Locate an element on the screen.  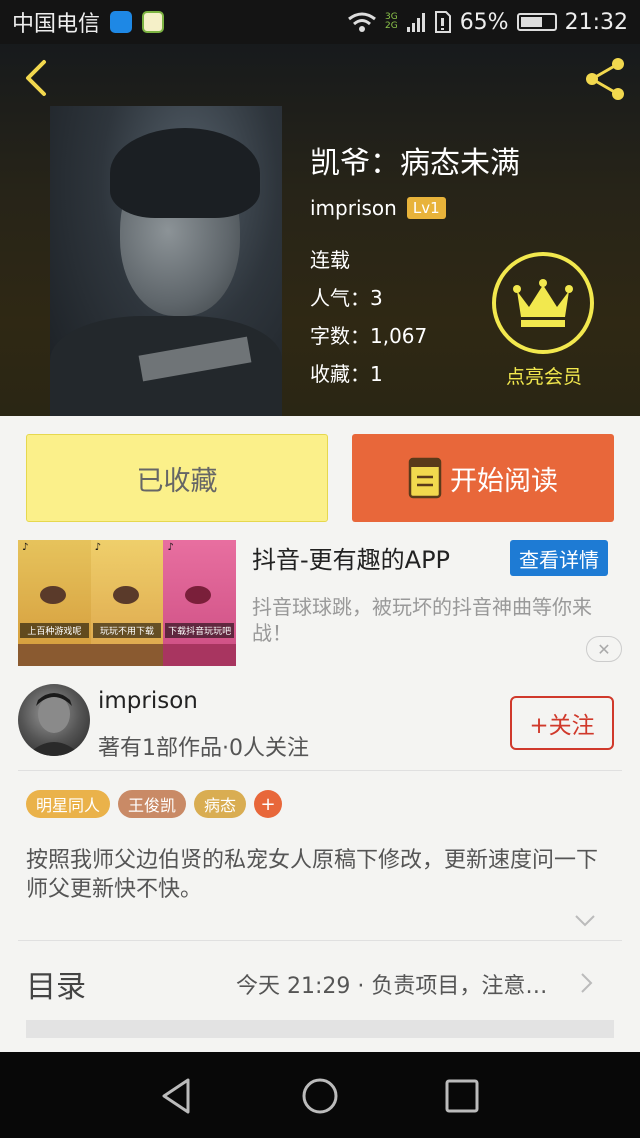
nav-home-icon is located at coordinates (320, 1096).